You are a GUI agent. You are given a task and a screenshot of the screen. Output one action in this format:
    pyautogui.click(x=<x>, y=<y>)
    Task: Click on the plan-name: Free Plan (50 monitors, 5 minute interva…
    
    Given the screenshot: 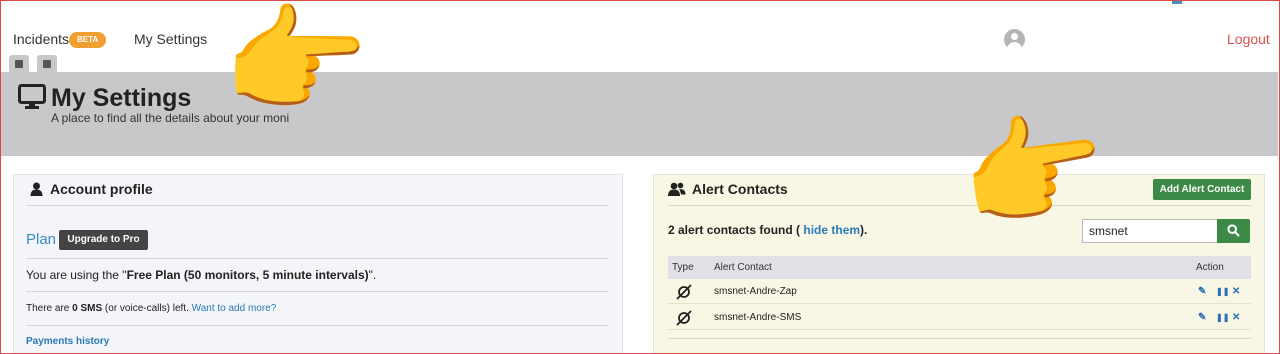 What is the action you would take?
    pyautogui.click(x=247, y=275)
    